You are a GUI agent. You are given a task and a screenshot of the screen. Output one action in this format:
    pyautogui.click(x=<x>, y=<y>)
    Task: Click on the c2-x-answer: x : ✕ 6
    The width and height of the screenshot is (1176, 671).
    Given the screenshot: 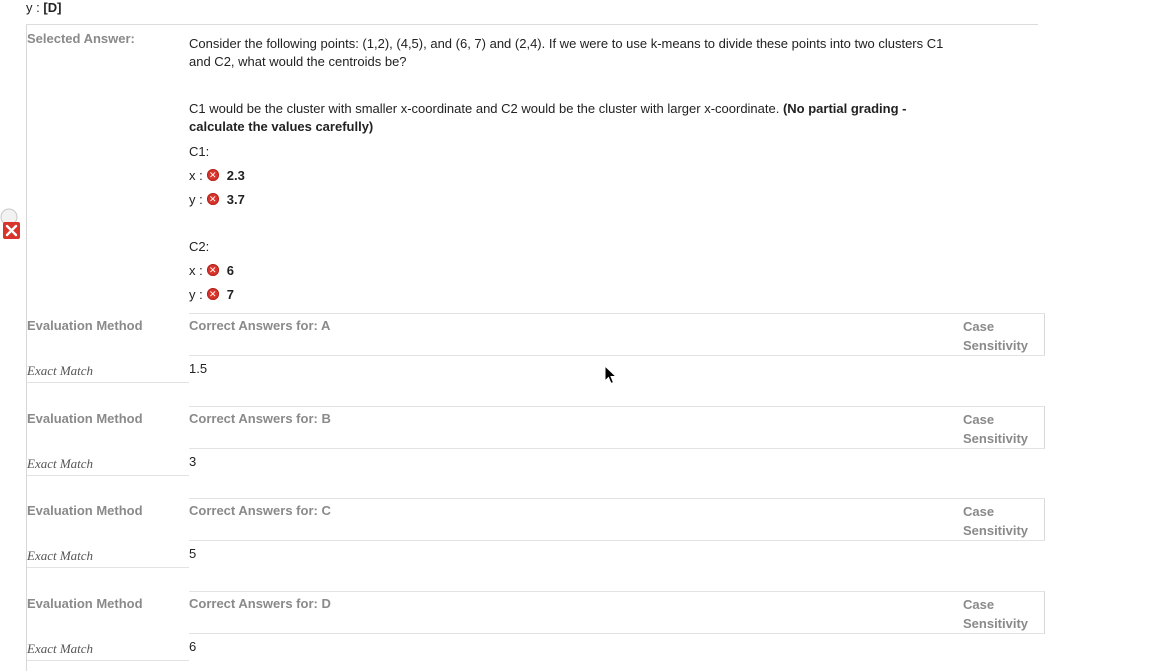 What is the action you would take?
    pyautogui.click(x=211, y=270)
    